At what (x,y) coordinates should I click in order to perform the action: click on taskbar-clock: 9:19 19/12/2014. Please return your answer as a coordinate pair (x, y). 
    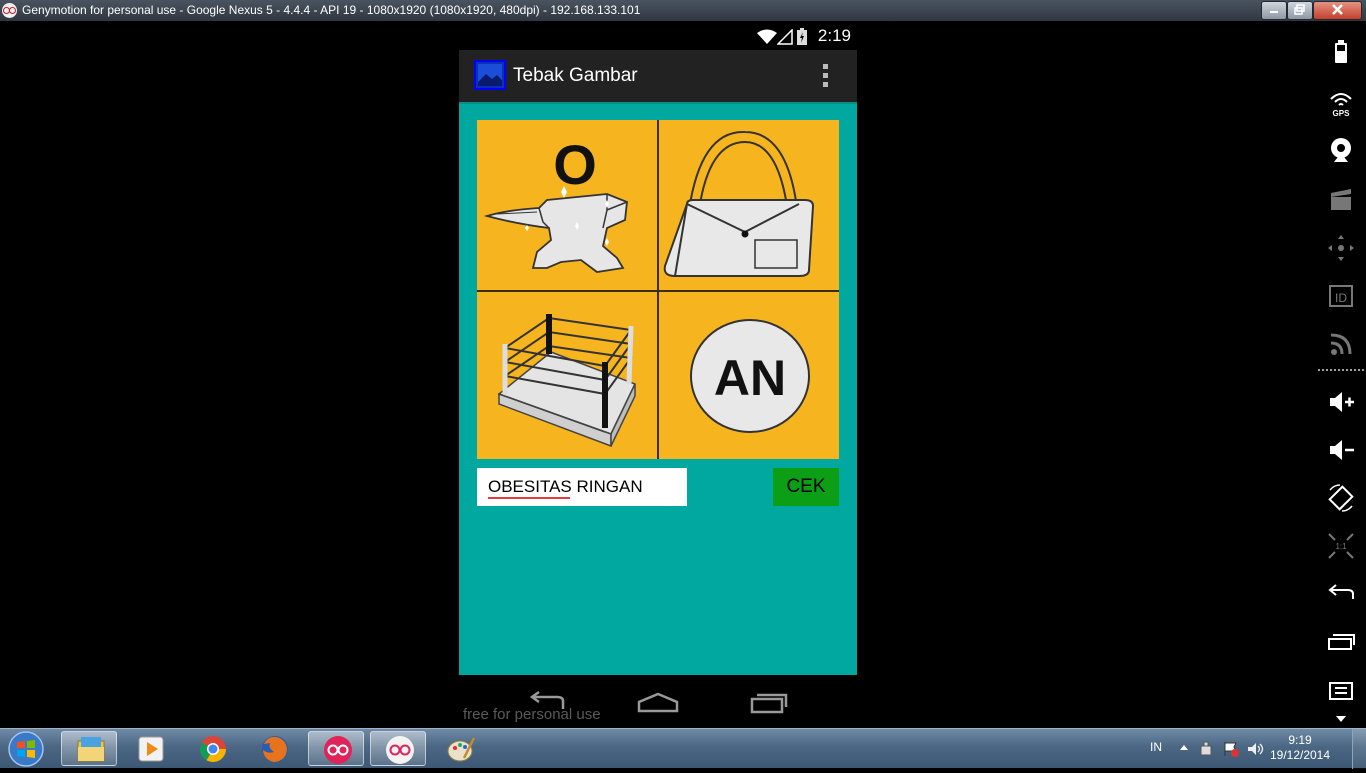
    Looking at the image, I should click on (1300, 748).